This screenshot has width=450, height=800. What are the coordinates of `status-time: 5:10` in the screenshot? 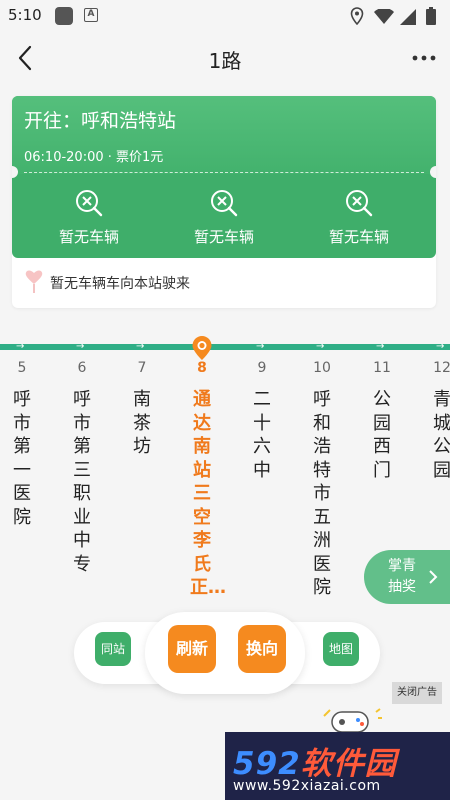 It's located at (25, 15).